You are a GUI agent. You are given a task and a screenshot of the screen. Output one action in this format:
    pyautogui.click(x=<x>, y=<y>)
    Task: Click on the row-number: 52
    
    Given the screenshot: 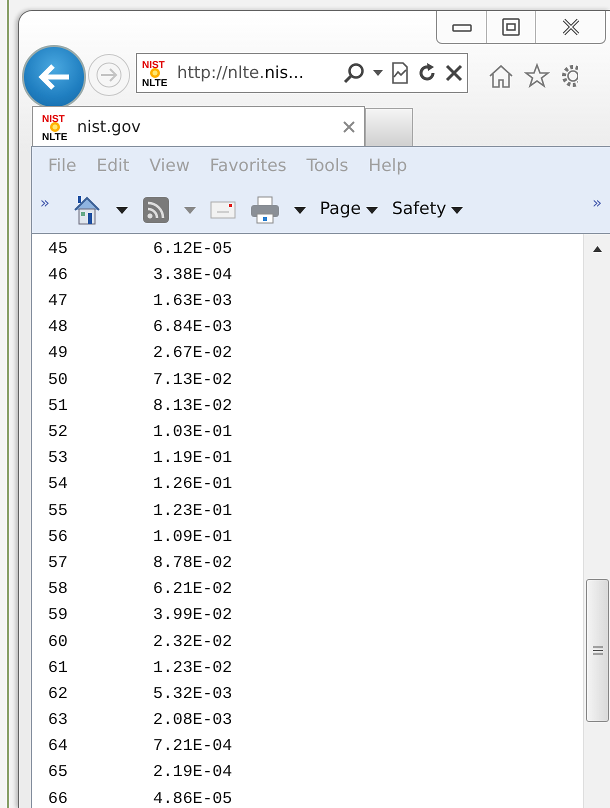 What is the action you would take?
    pyautogui.click(x=58, y=432)
    